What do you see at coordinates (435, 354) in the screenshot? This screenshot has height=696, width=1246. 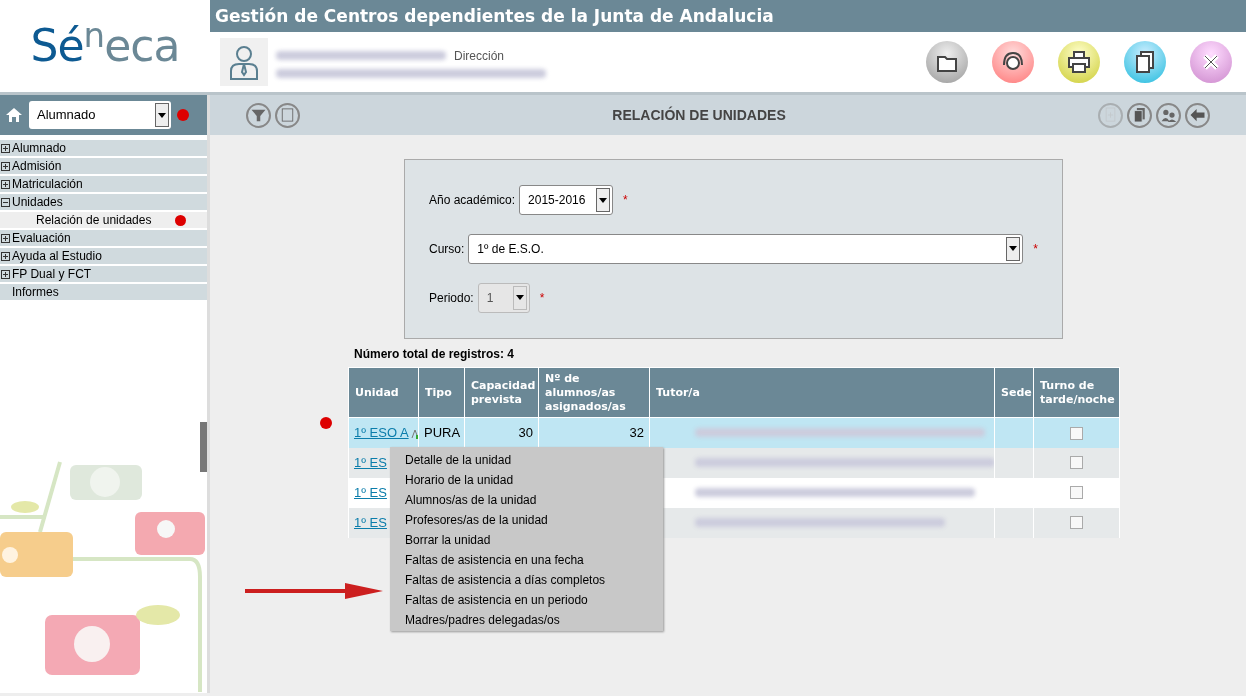 I see `record-count: Número total de registros: 4` at bounding box center [435, 354].